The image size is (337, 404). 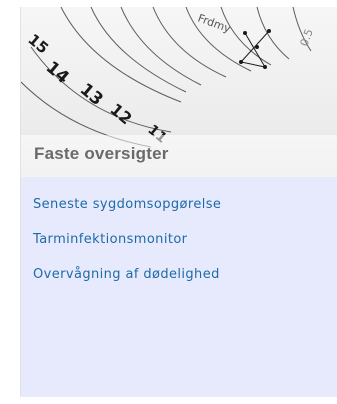 What do you see at coordinates (110, 239) in the screenshot?
I see `intestinal-infection-monitor-link: Tarminfektionsmonitor` at bounding box center [110, 239].